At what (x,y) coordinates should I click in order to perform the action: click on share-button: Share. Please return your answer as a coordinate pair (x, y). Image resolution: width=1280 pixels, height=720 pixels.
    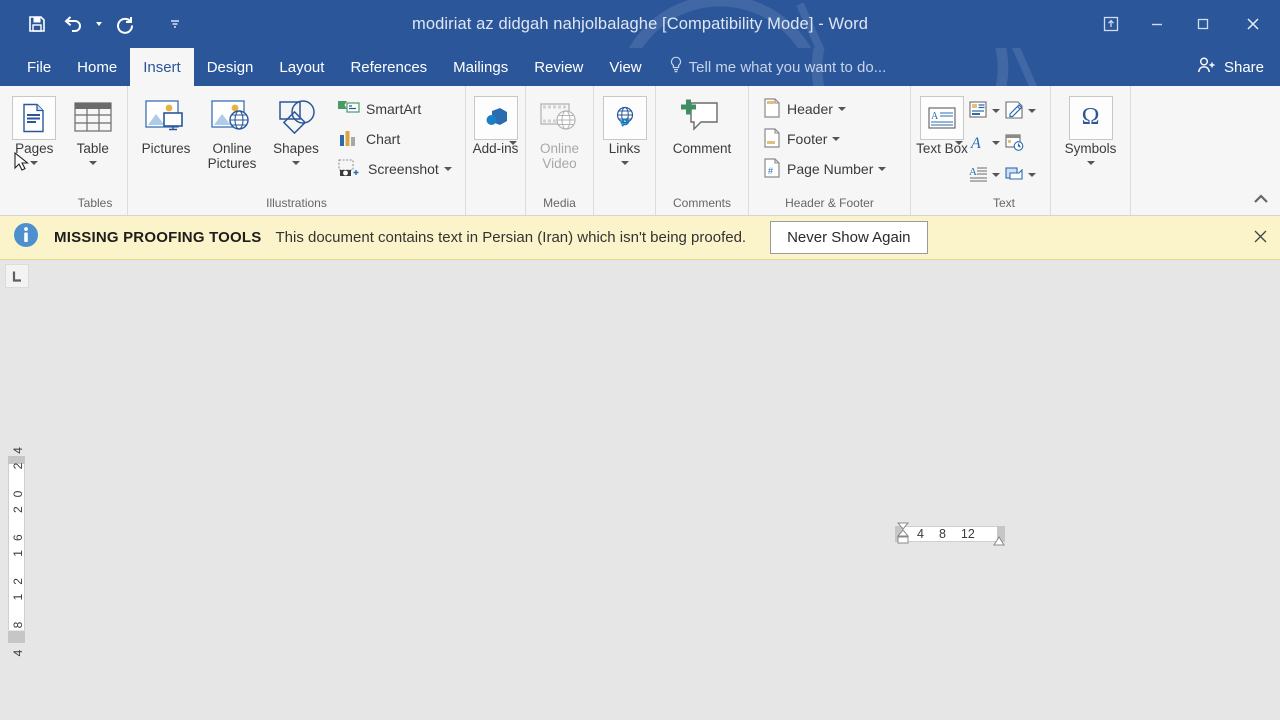
    Looking at the image, I should click on (1233, 67).